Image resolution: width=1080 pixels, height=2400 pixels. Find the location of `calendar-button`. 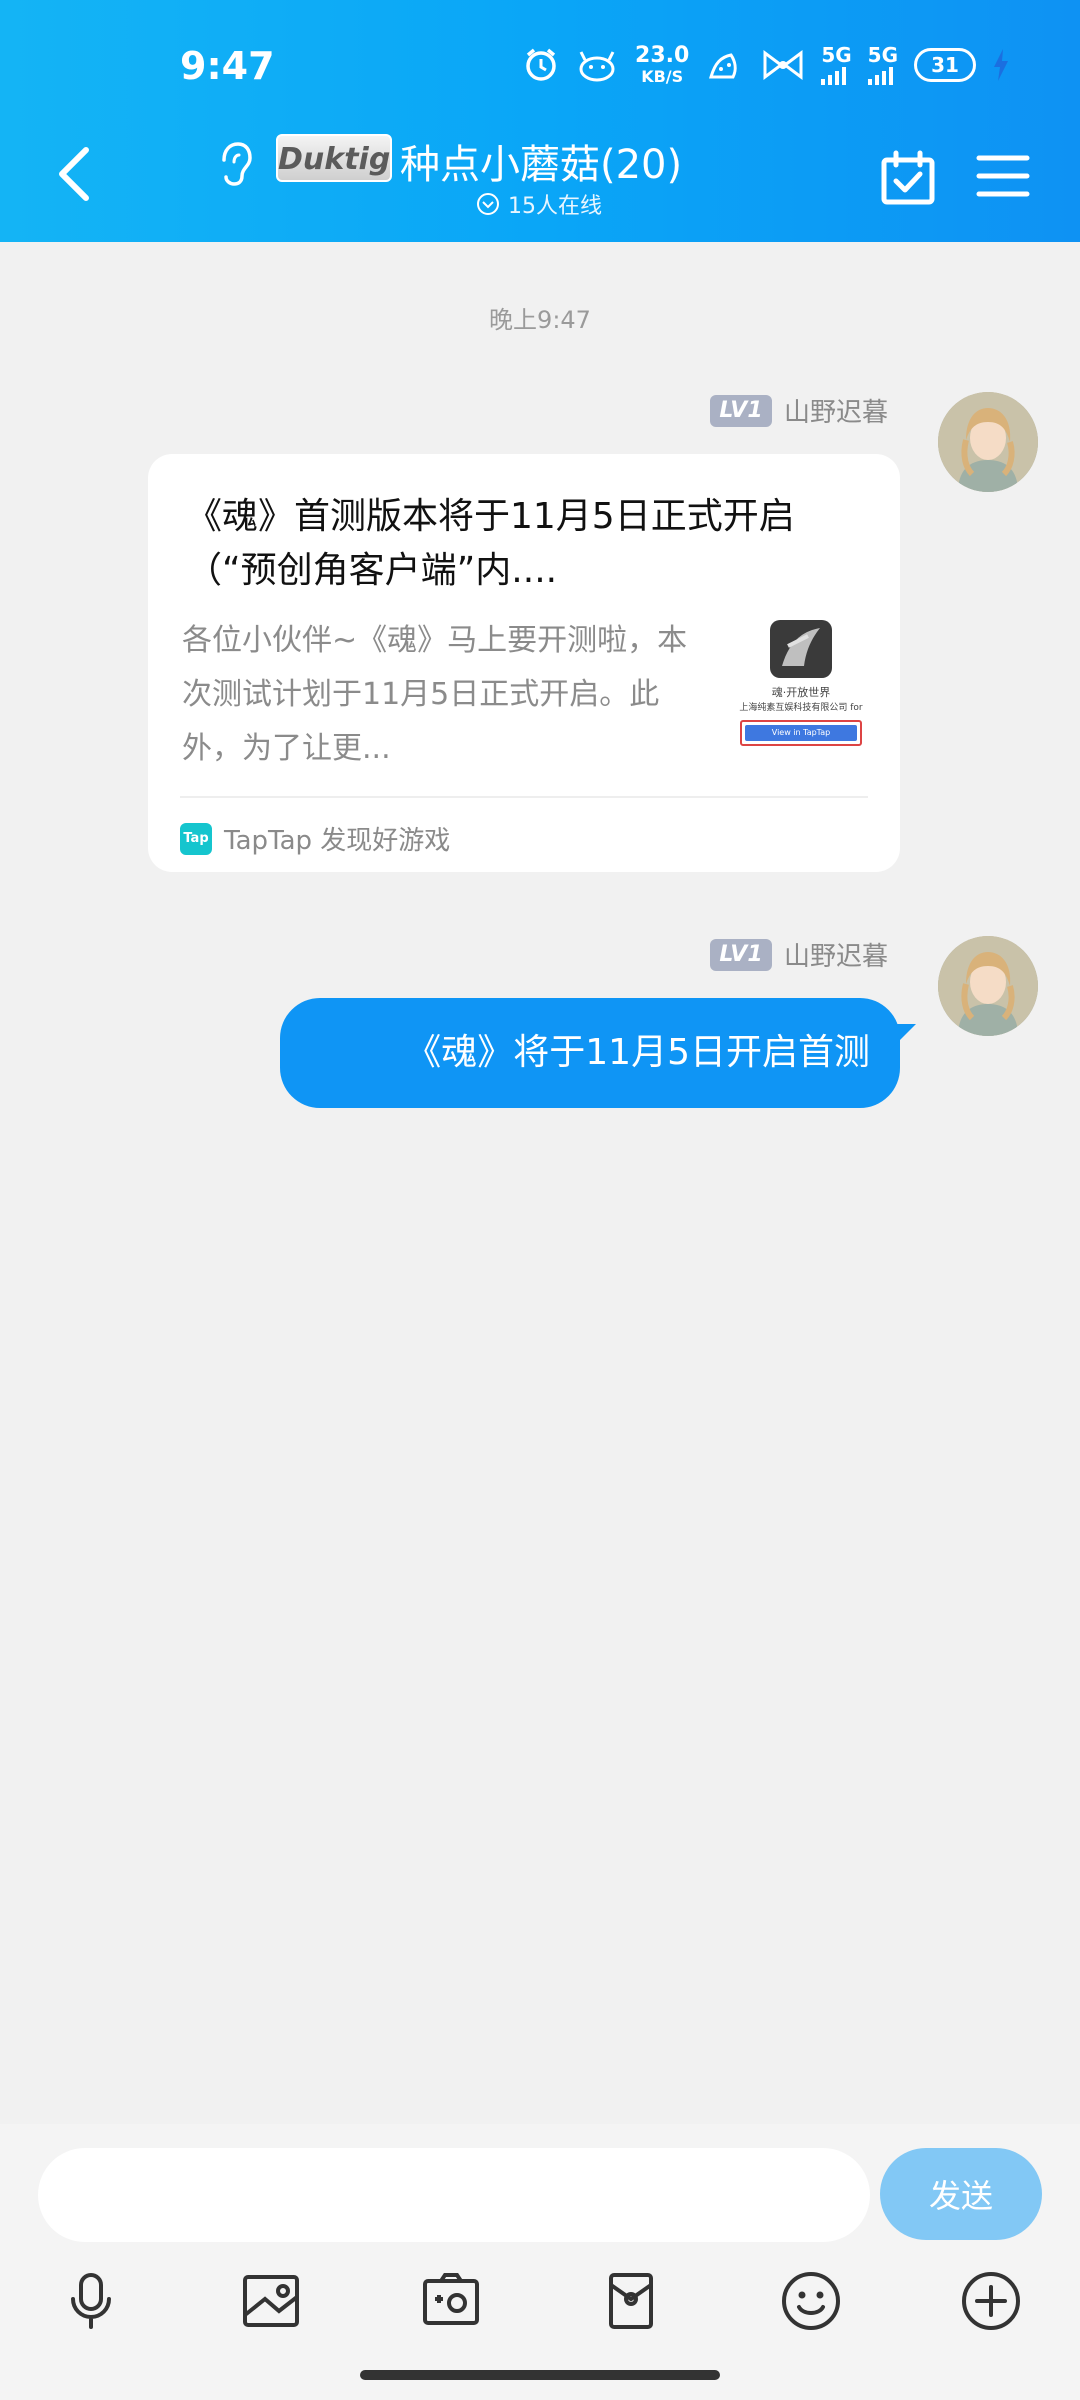

calendar-button is located at coordinates (908, 178).